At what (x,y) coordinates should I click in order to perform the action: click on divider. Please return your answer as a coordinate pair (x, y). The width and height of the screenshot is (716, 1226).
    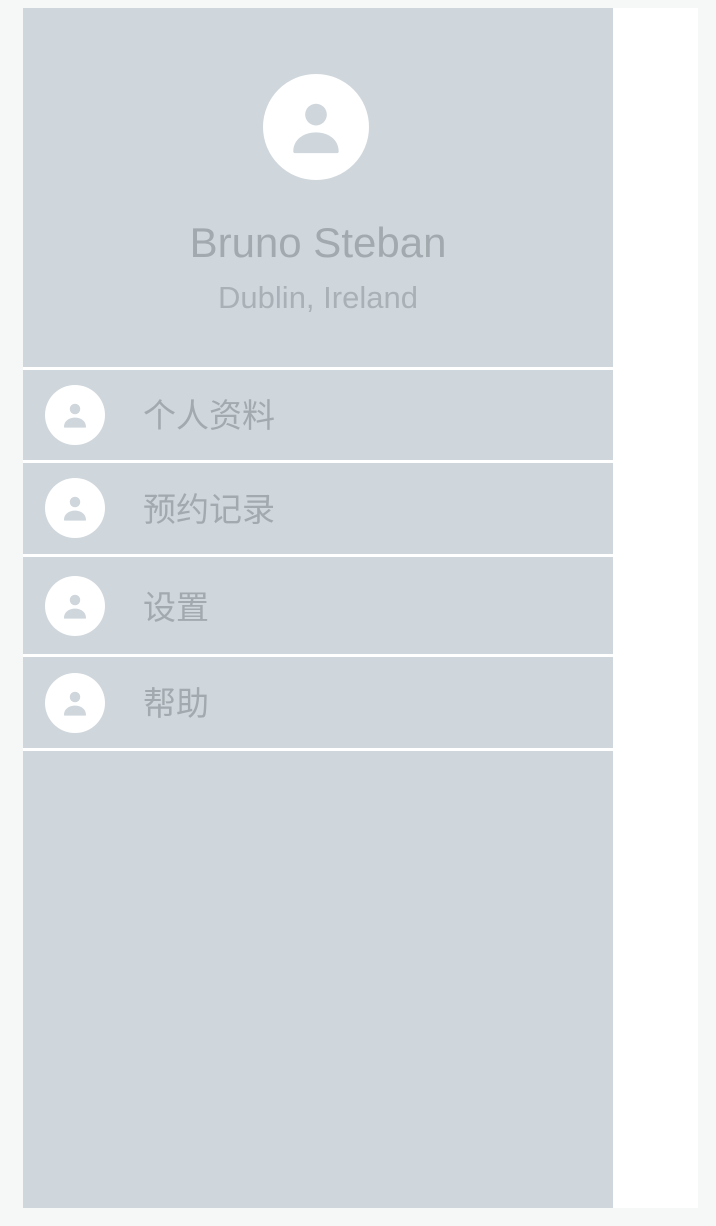
    Looking at the image, I should click on (318, 749).